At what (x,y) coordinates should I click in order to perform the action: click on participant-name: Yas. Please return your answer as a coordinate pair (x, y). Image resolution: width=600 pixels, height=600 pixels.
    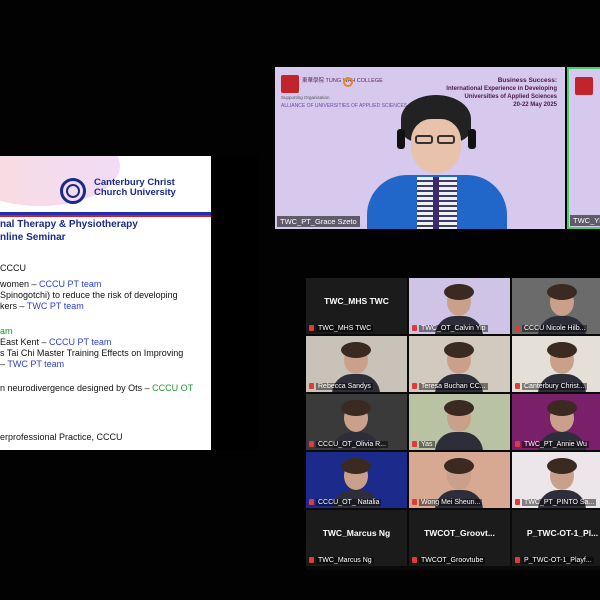
    Looking at the image, I should click on (427, 444).